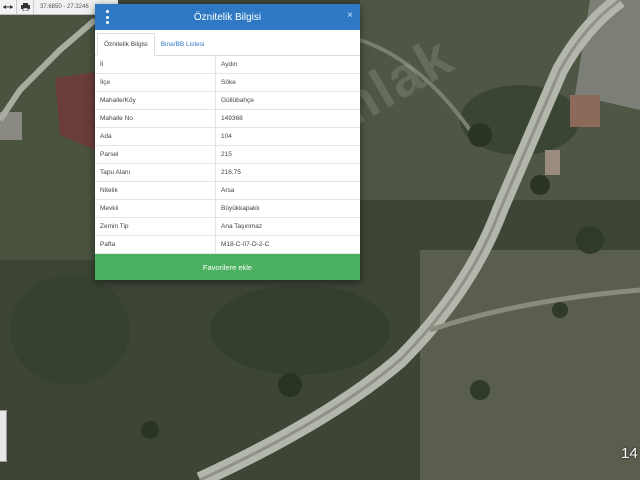  What do you see at coordinates (287, 226) in the screenshot?
I see `row-value: Ana Taşınmaz` at bounding box center [287, 226].